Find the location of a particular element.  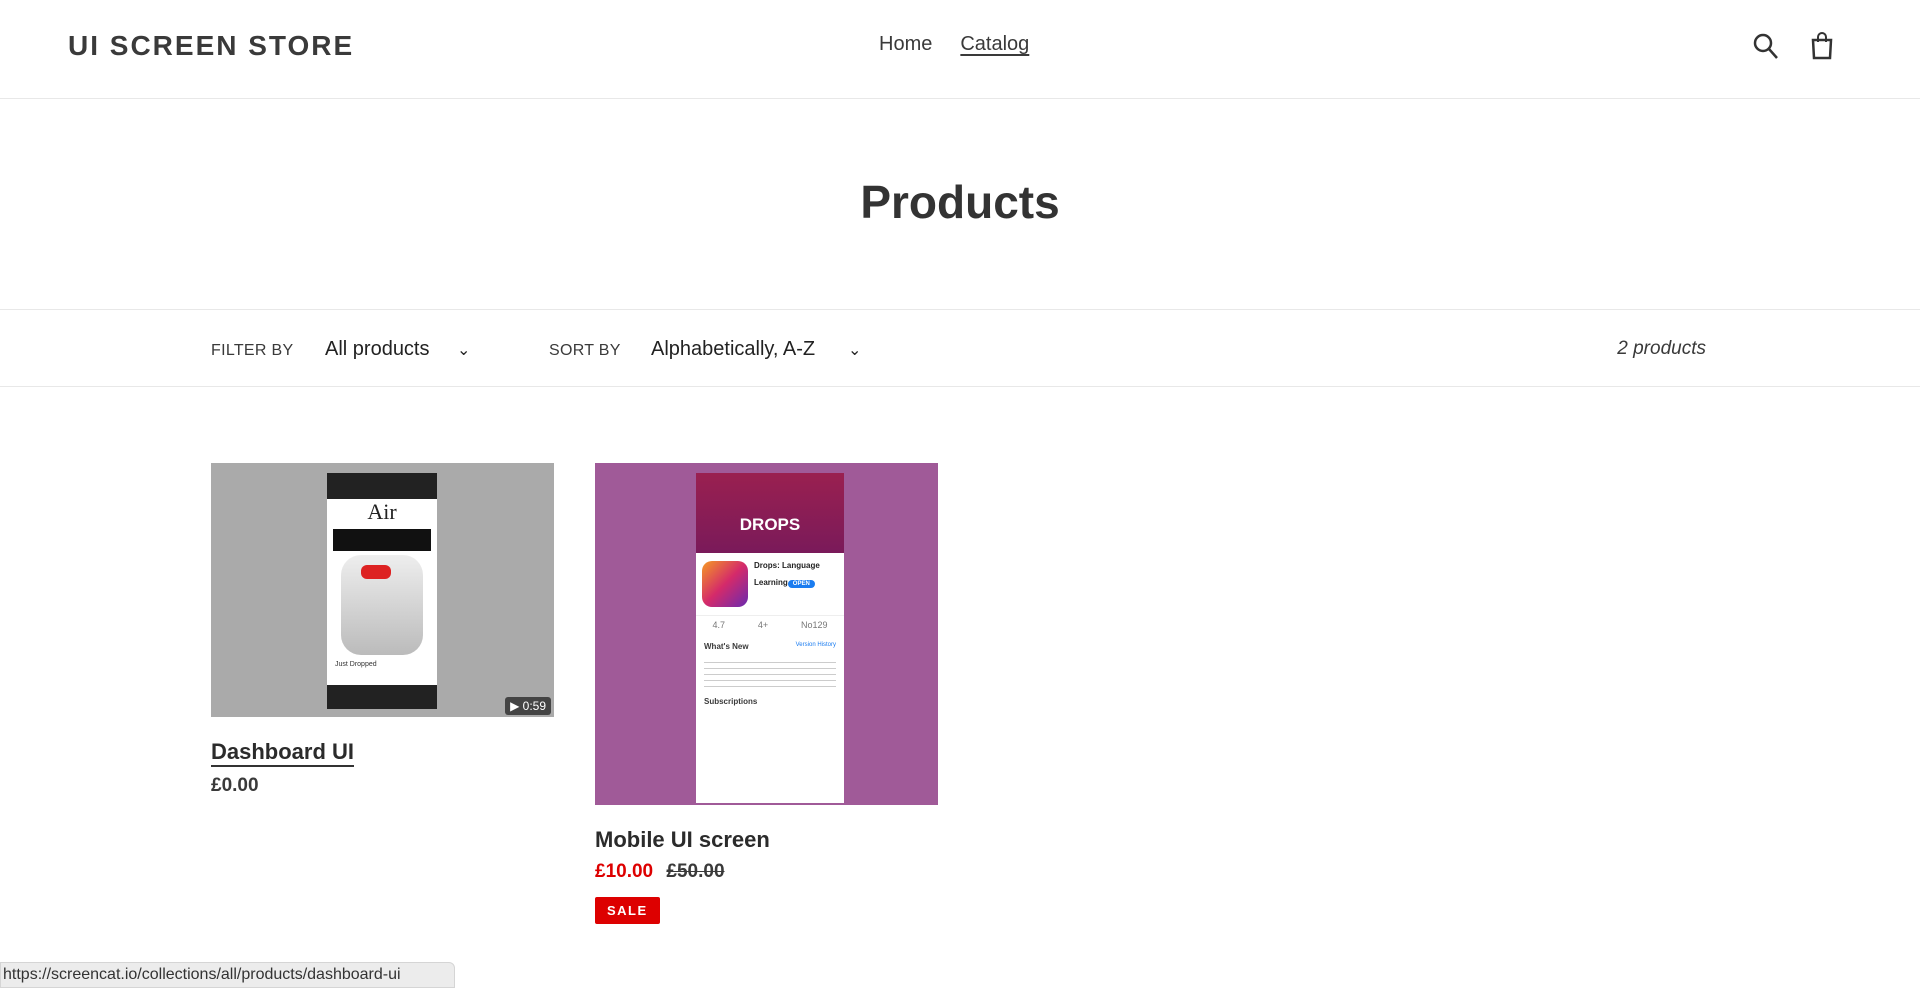

screen-text: What's New is located at coordinates (726, 646).